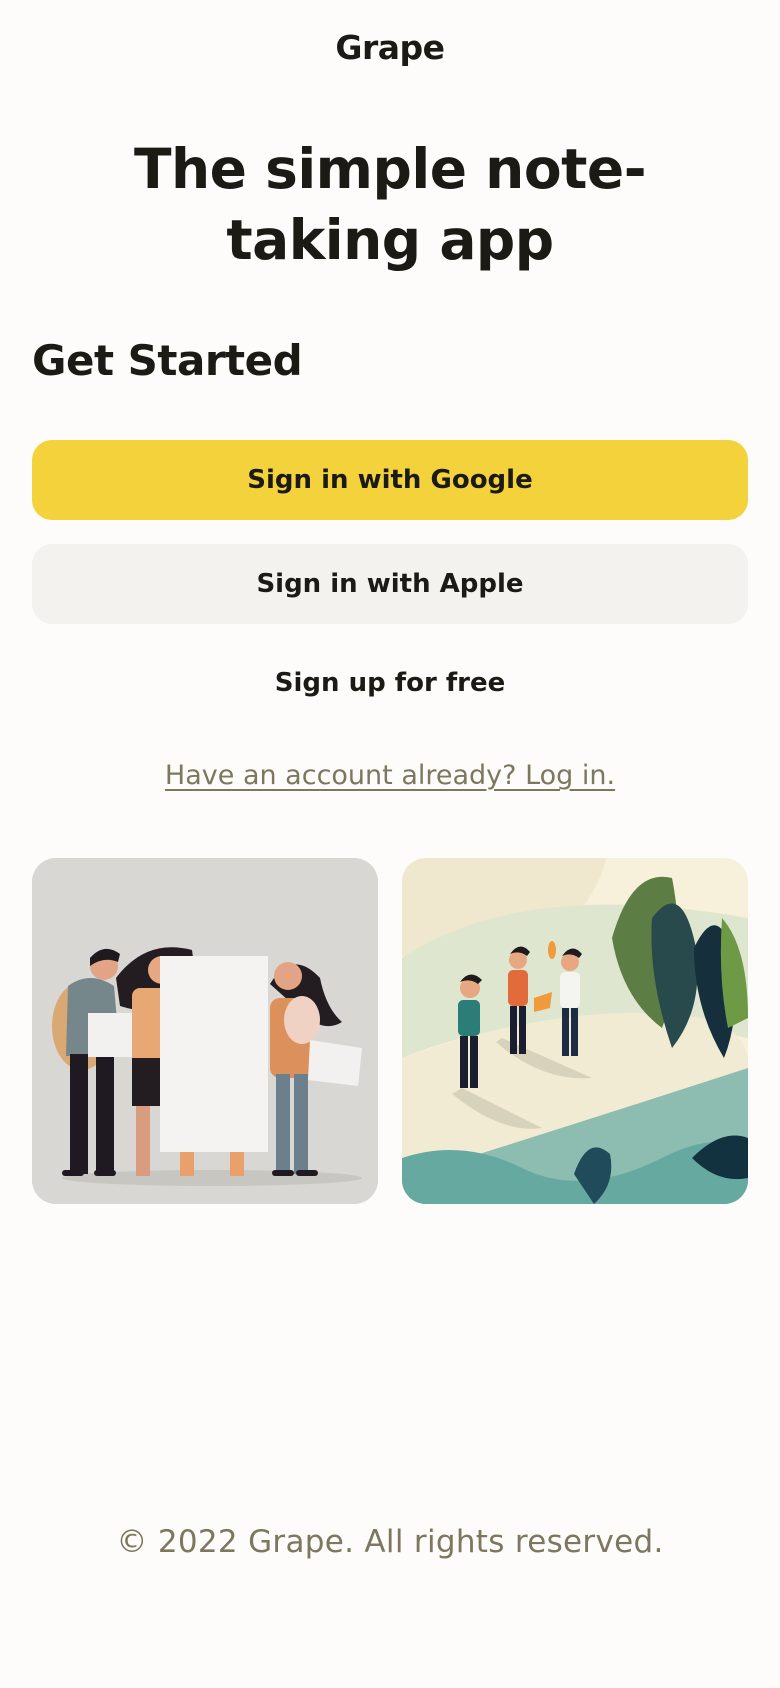 The height and width of the screenshot is (1688, 780). I want to click on get-started-title: Get Started, so click(167, 360).